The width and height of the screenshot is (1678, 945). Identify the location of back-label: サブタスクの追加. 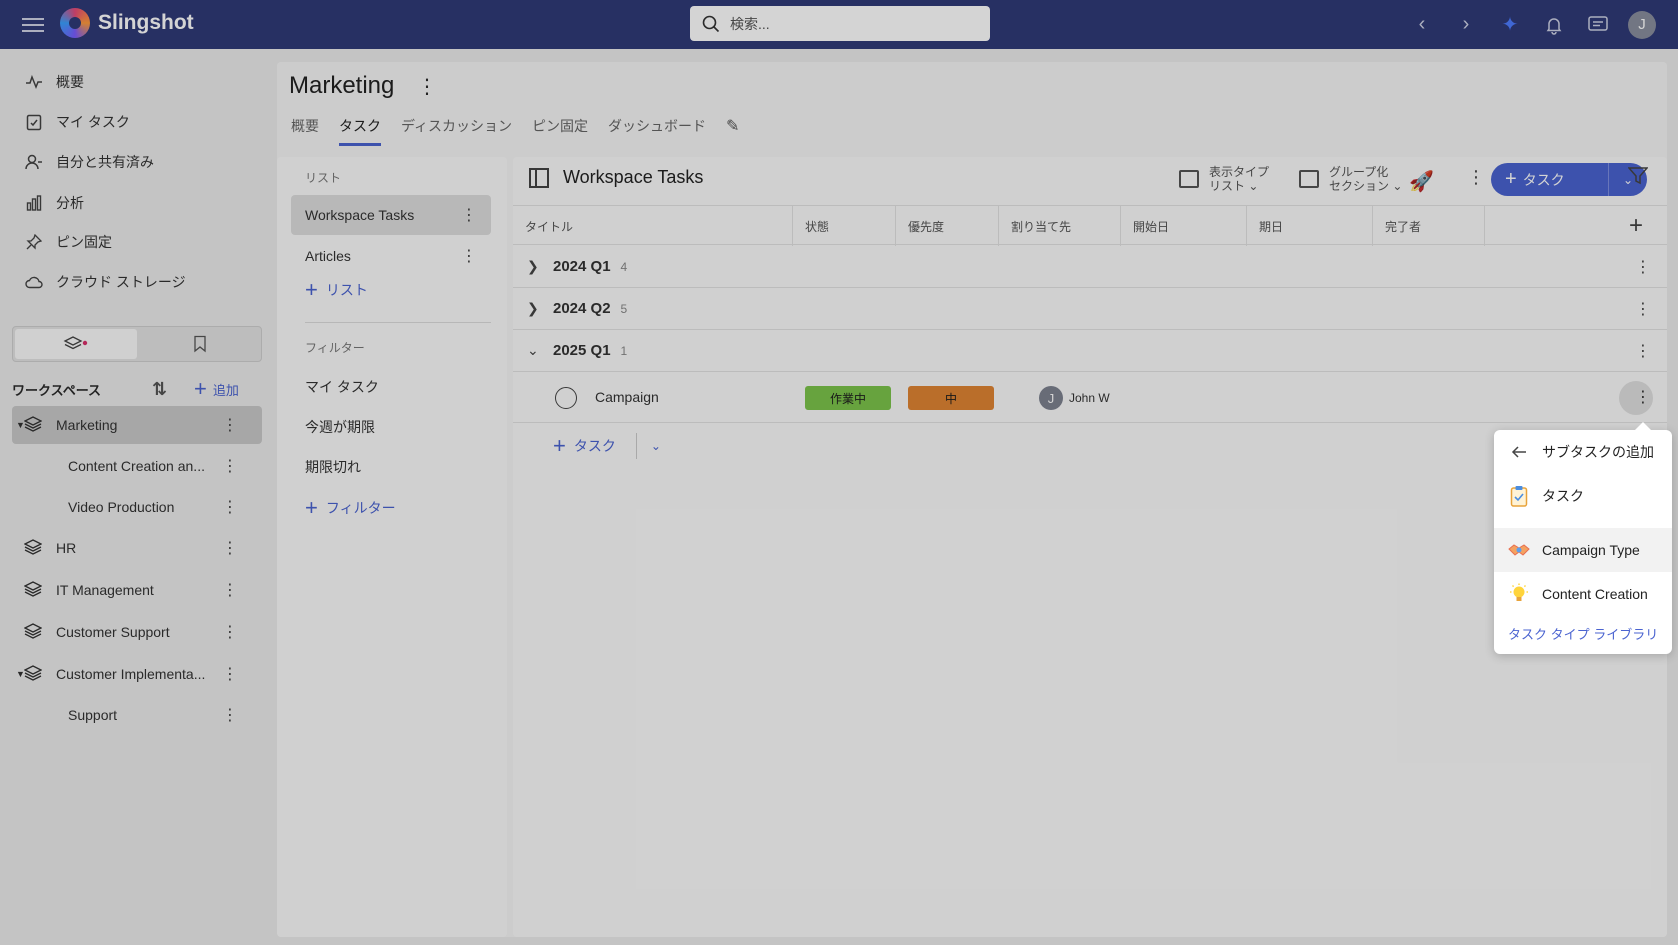
(1598, 452).